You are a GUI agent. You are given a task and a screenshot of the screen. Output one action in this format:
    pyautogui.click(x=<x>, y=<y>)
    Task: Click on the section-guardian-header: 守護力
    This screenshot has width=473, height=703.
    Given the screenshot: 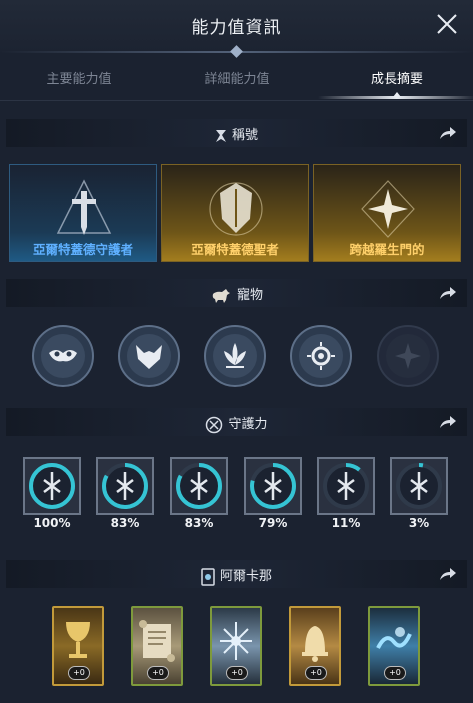 What is the action you would take?
    pyautogui.click(x=236, y=422)
    